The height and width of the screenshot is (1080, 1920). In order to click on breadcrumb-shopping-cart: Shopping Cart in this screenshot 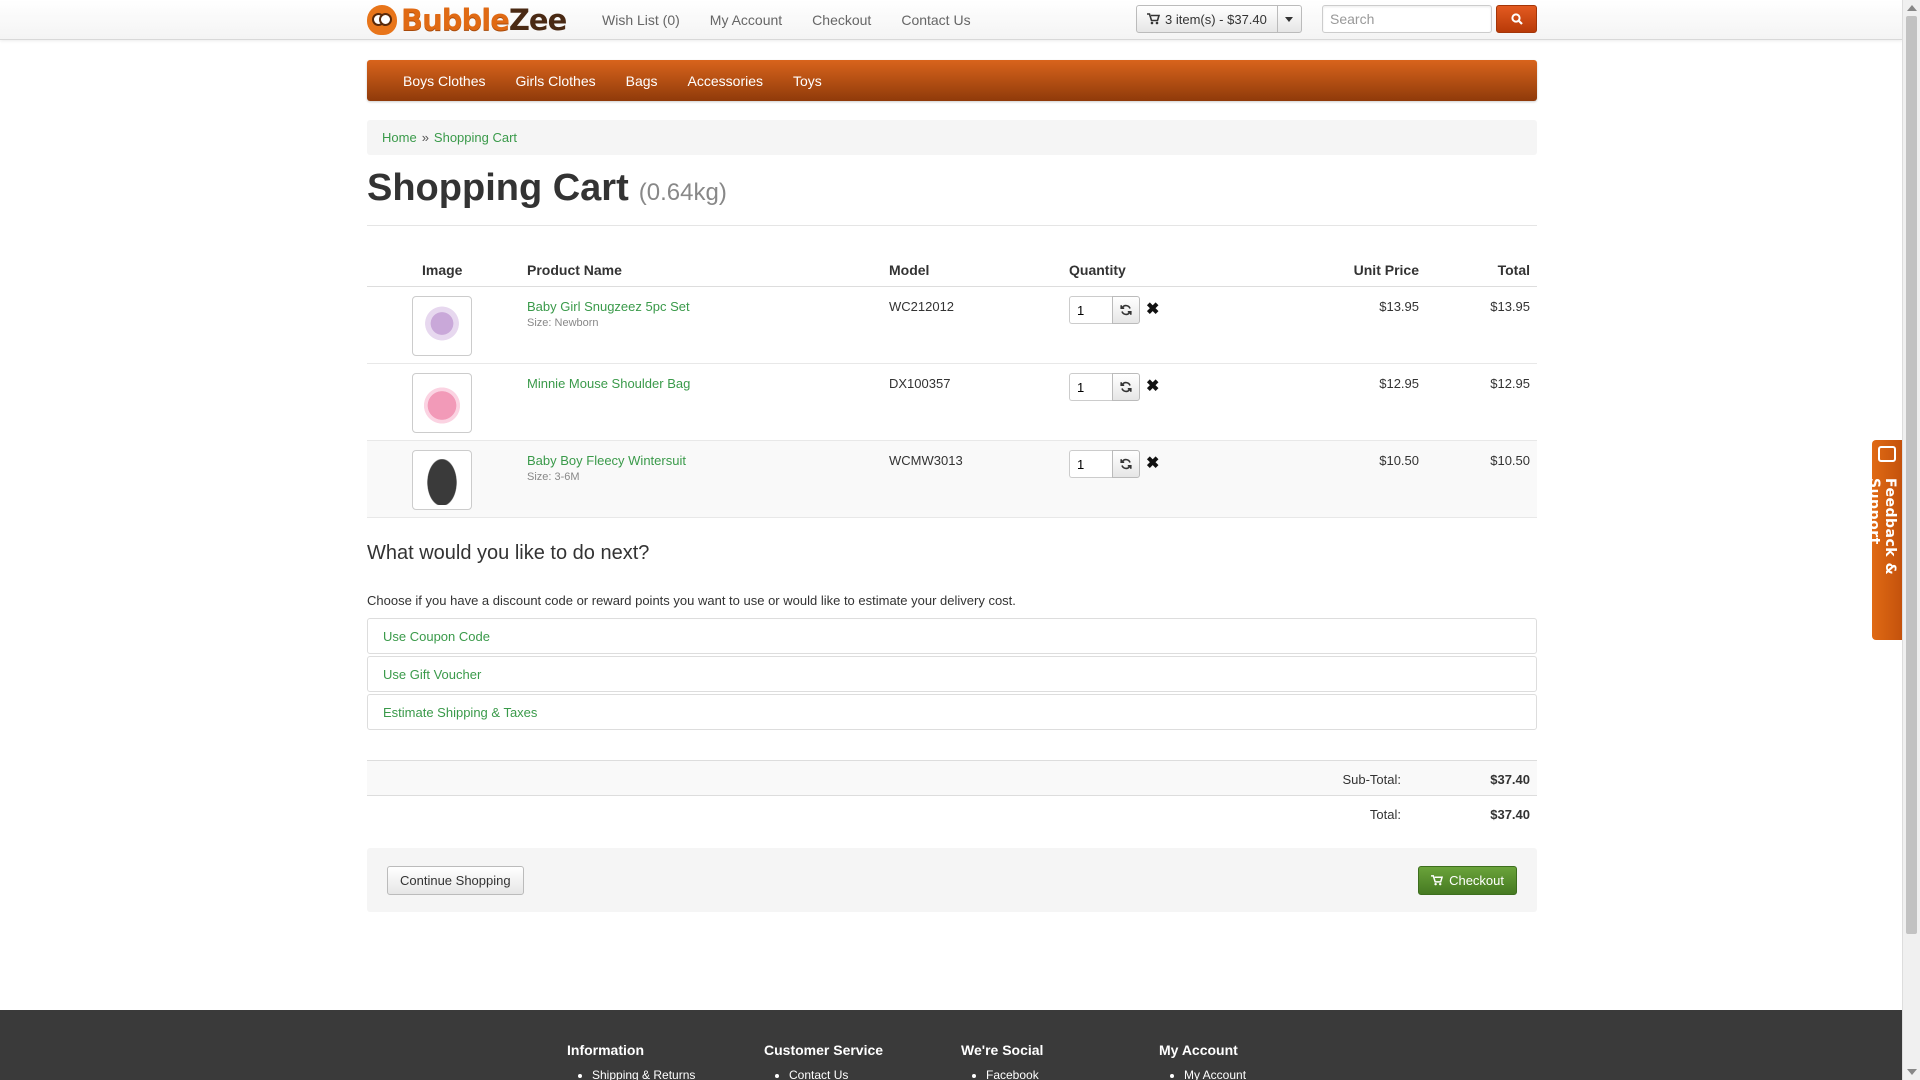, I will do `click(475, 137)`.